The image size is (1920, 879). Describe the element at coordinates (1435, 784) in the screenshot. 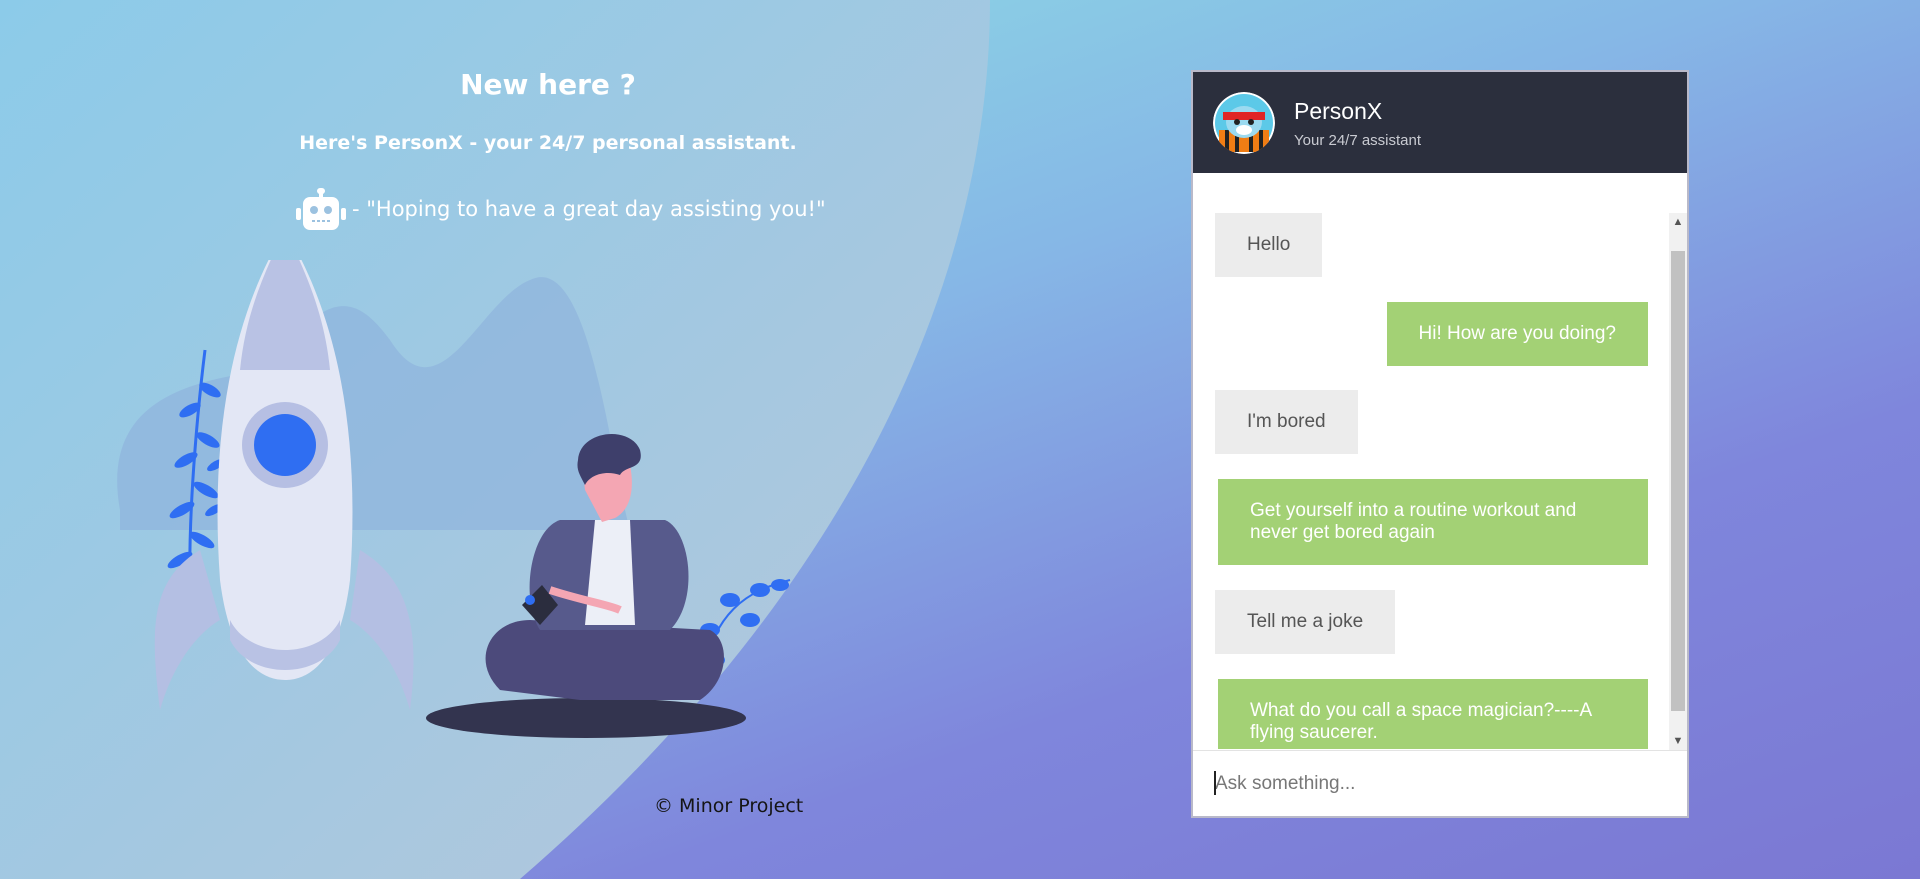

I see `ask-input` at that location.